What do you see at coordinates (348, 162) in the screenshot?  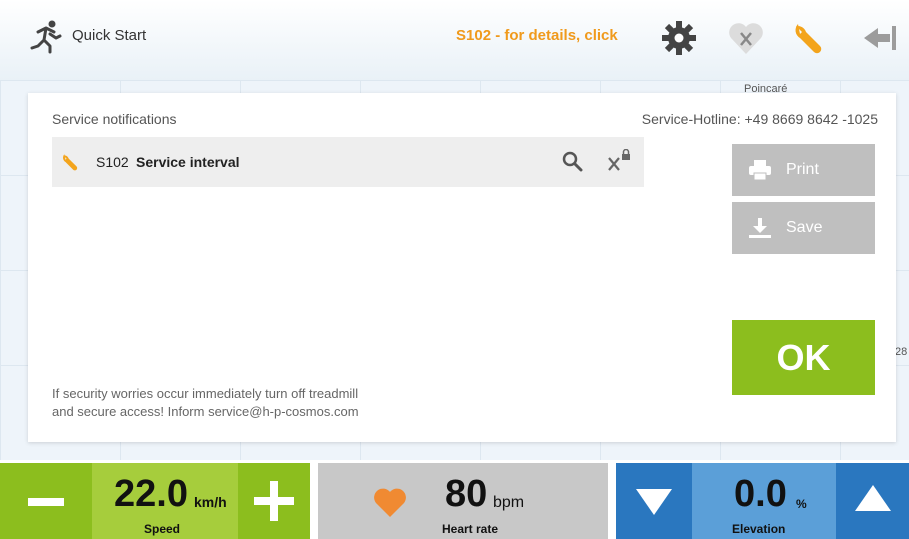 I see `notification-row: S102 Service interval` at bounding box center [348, 162].